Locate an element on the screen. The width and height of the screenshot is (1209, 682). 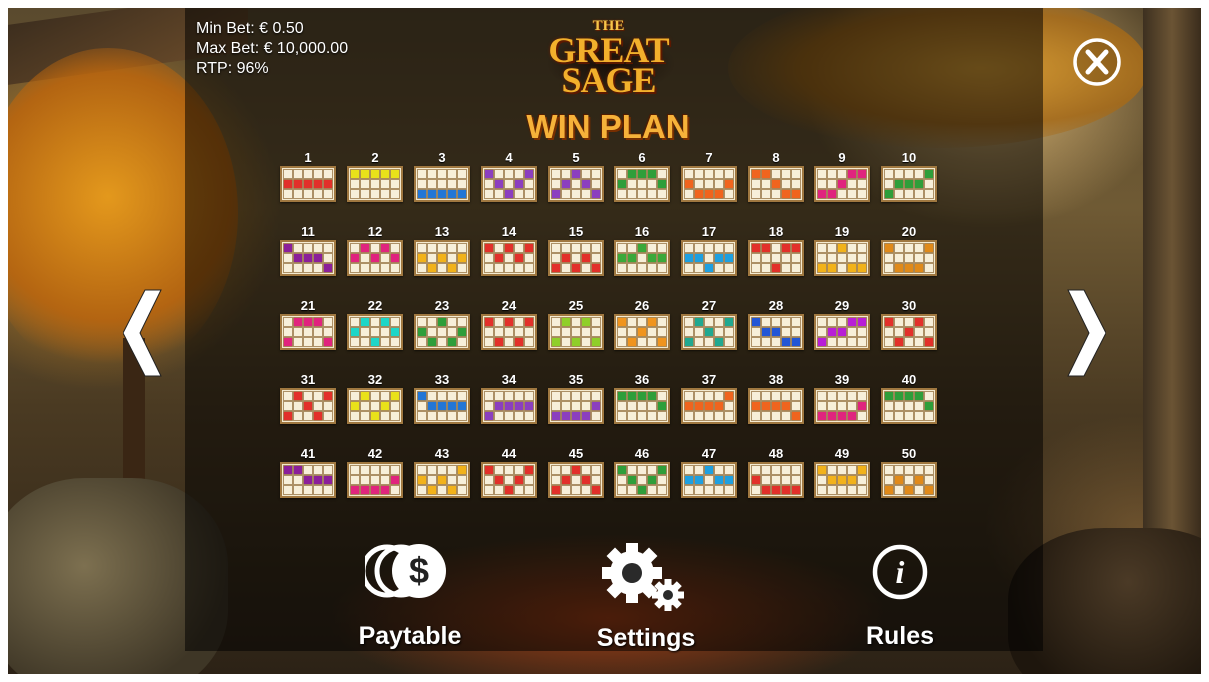
next-page-button is located at coordinates (1086, 333).